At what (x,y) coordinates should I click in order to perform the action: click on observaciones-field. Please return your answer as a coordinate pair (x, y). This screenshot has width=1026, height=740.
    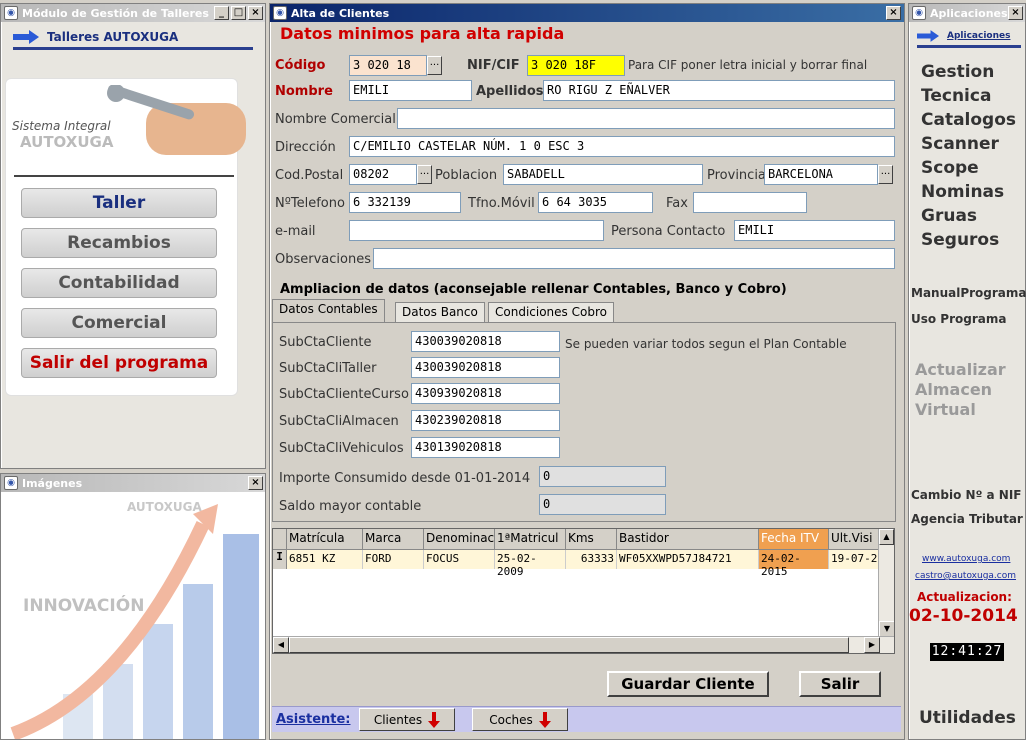
    Looking at the image, I should click on (634, 258).